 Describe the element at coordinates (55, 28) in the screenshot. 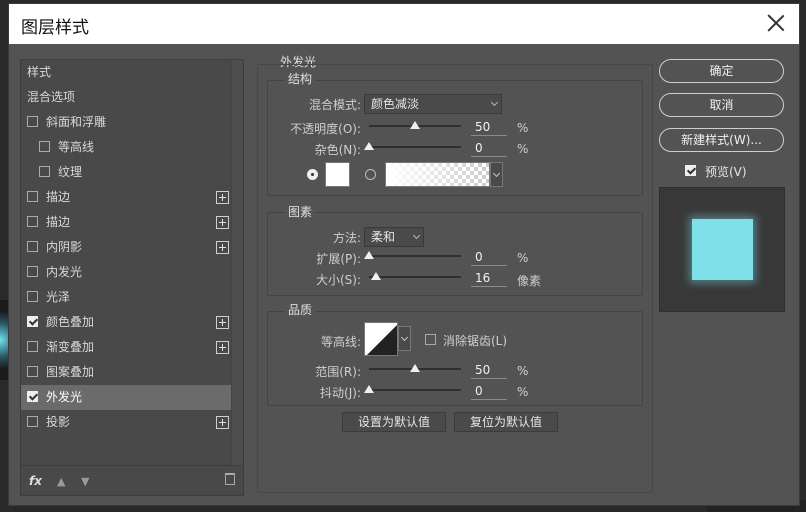

I see `window-title: 图层样式` at that location.